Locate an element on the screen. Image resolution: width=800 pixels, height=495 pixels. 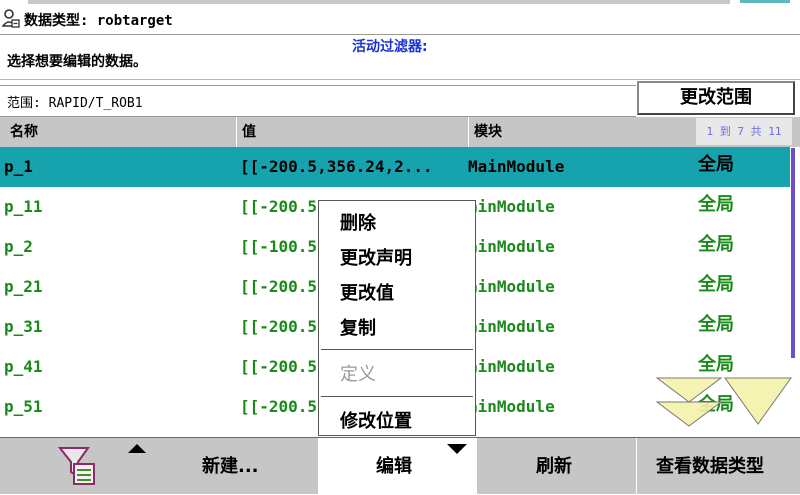
table-row: p_1 [[-200.5,356.24,2... MainModule 全局 is located at coordinates (395, 167).